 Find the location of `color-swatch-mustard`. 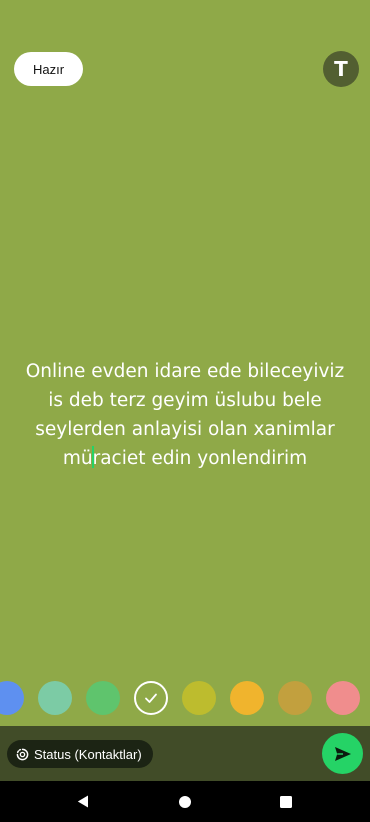

color-swatch-mustard is located at coordinates (295, 698).